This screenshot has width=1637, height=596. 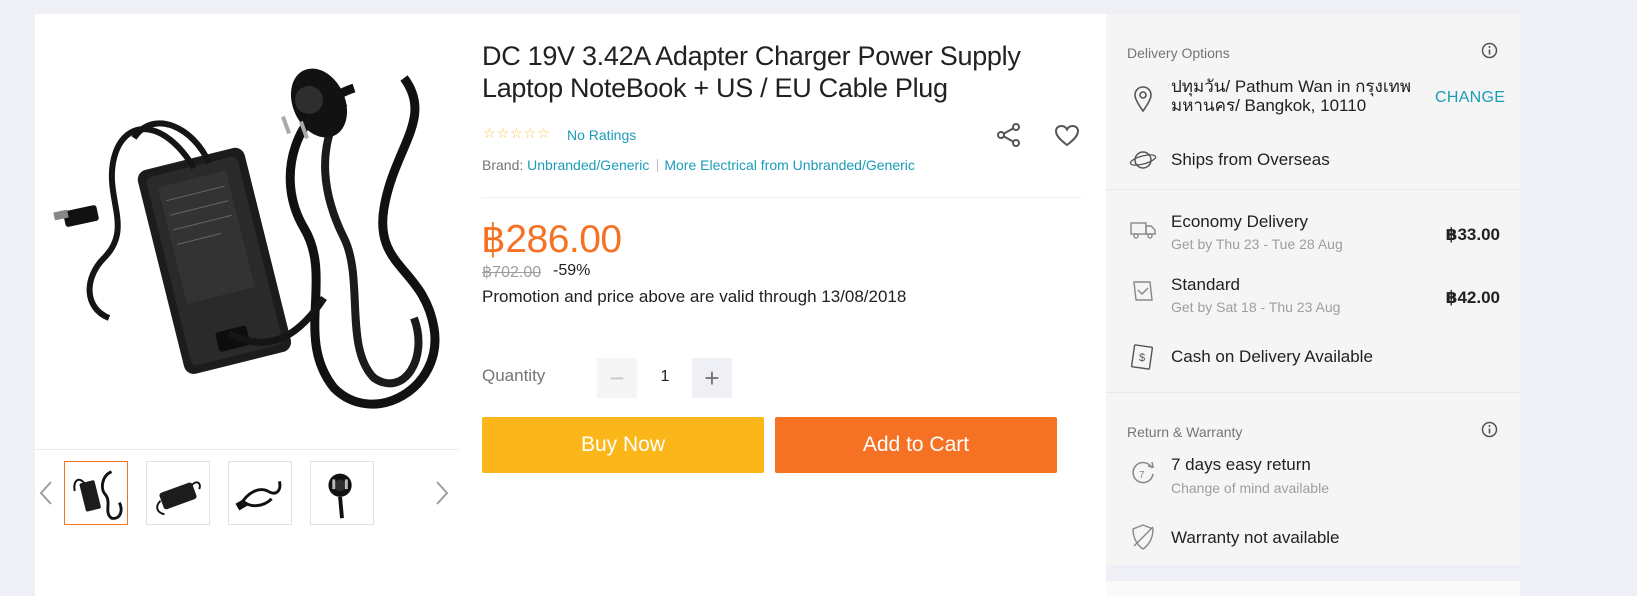 What do you see at coordinates (551, 239) in the screenshot?
I see `current-price: ฿286.00` at bounding box center [551, 239].